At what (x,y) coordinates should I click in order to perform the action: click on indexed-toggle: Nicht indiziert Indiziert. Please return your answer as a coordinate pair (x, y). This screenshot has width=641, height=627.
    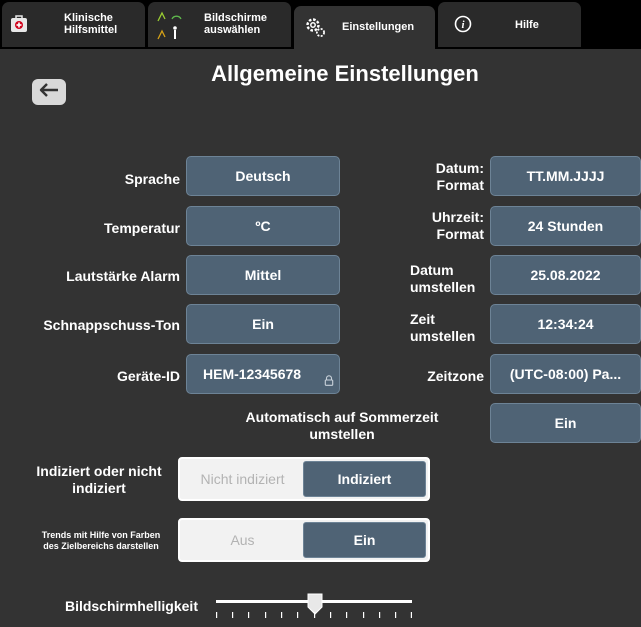
    Looking at the image, I should click on (304, 479).